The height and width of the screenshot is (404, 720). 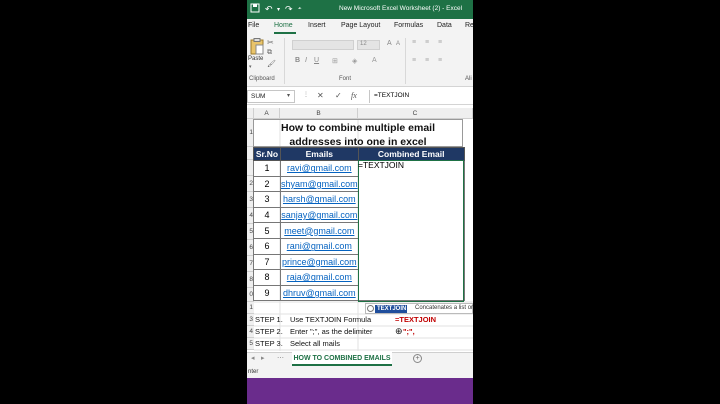 I want to click on font-size-value: 12, so click(x=363, y=44).